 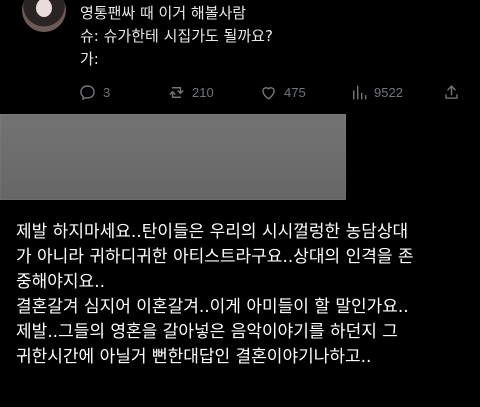 I want to click on views-button: 9522, so click(x=376, y=92).